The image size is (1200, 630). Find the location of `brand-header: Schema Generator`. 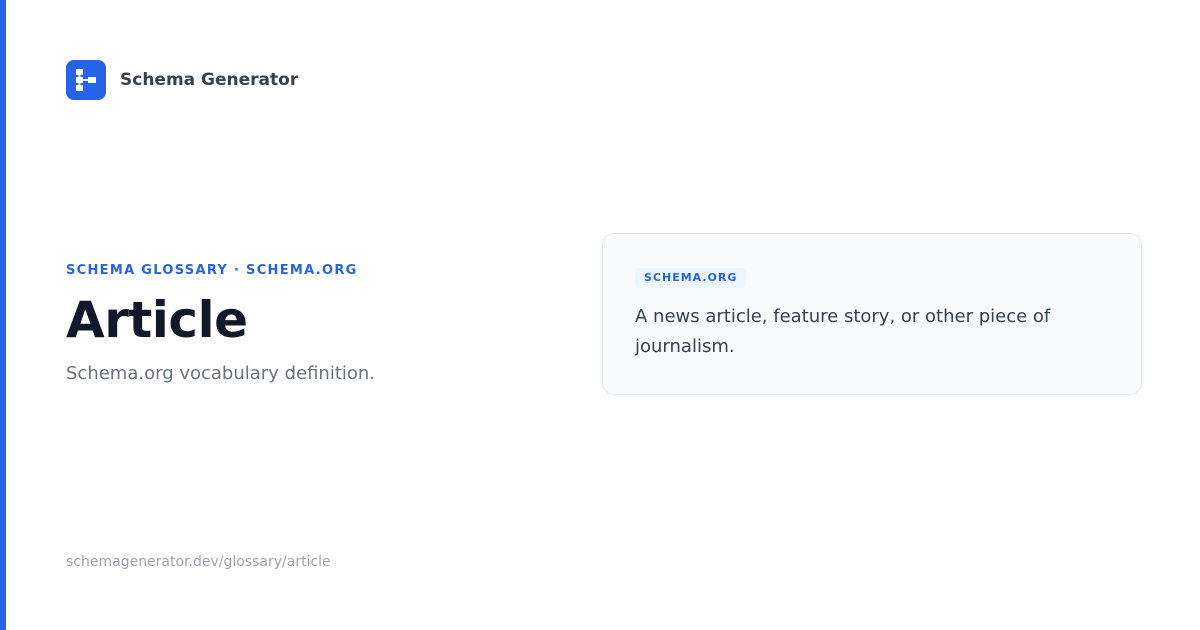

brand-header: Schema Generator is located at coordinates (182, 80).